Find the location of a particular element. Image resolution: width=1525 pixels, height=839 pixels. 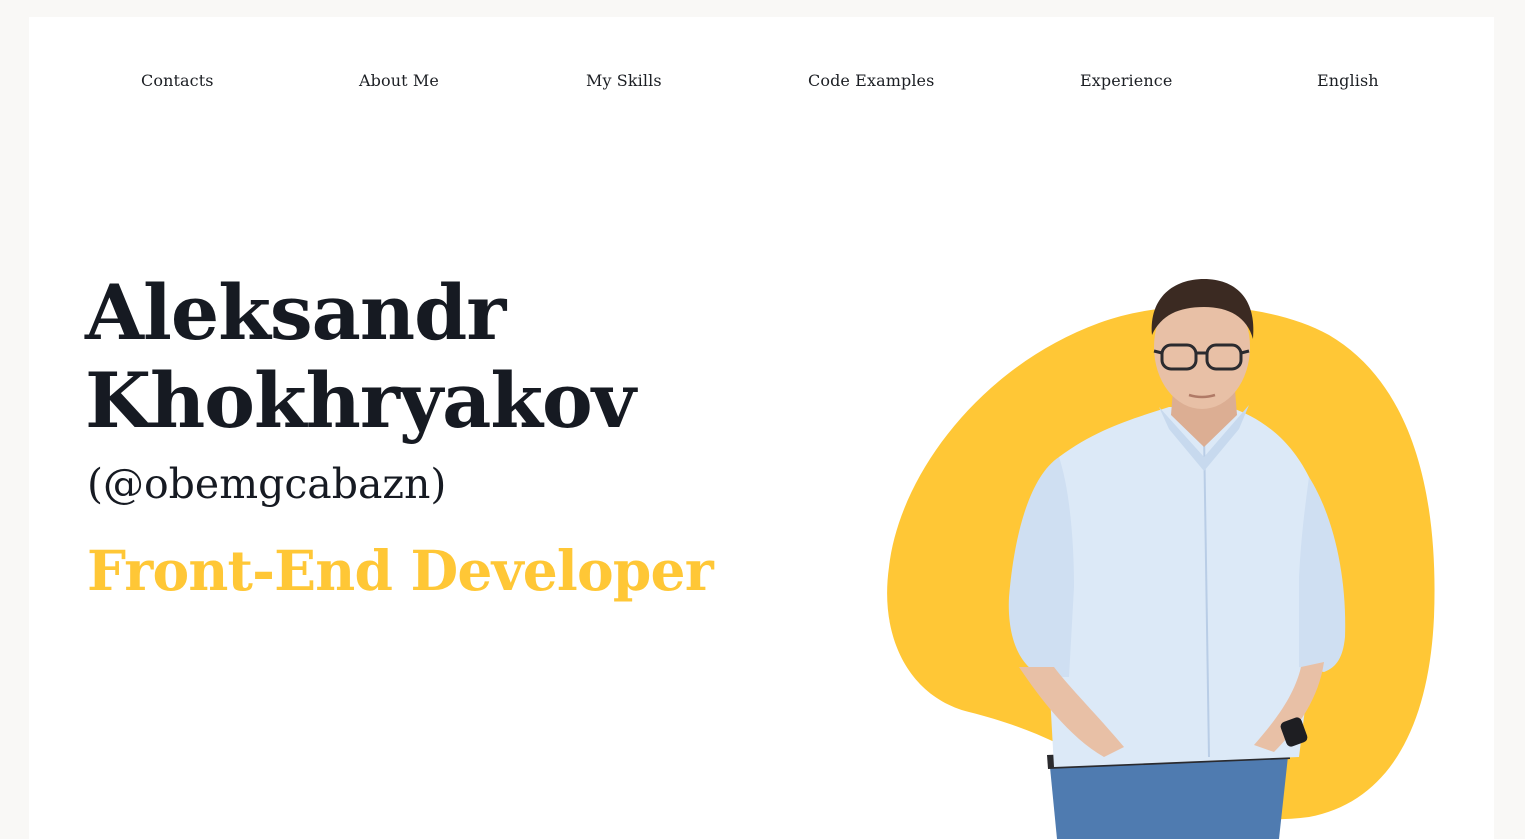

hero-name: Aleksandr Khokhryakov is located at coordinates (435, 357).